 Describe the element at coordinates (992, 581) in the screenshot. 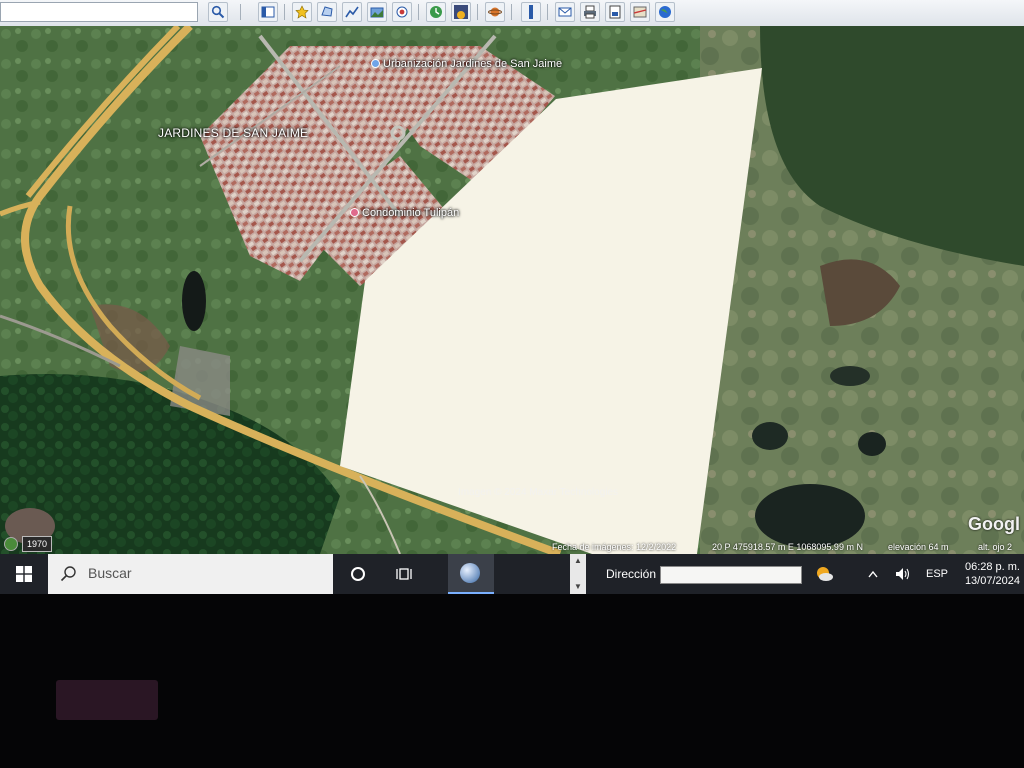

I see `clock-date: 13/07/2024` at that location.